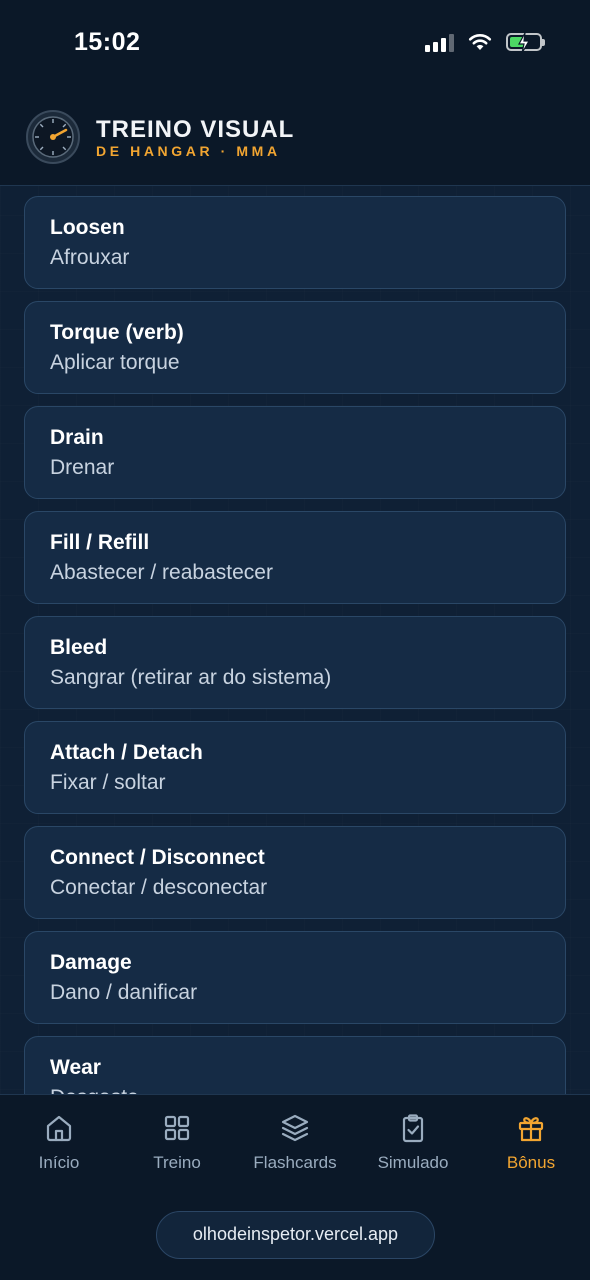  I want to click on cellular-signal-icon, so click(439, 42).